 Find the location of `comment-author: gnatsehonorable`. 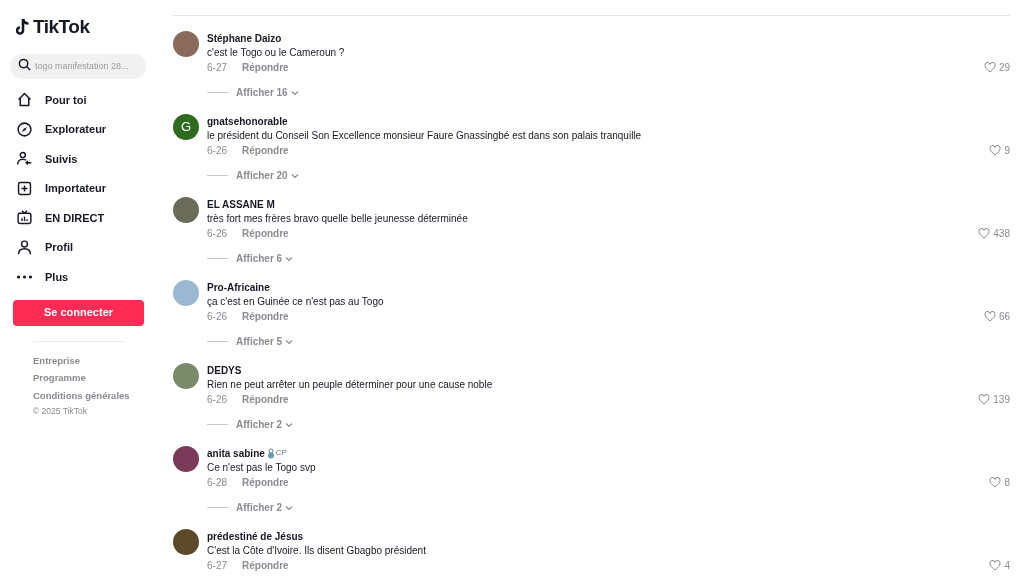

comment-author: gnatsehonorable is located at coordinates (247, 121).